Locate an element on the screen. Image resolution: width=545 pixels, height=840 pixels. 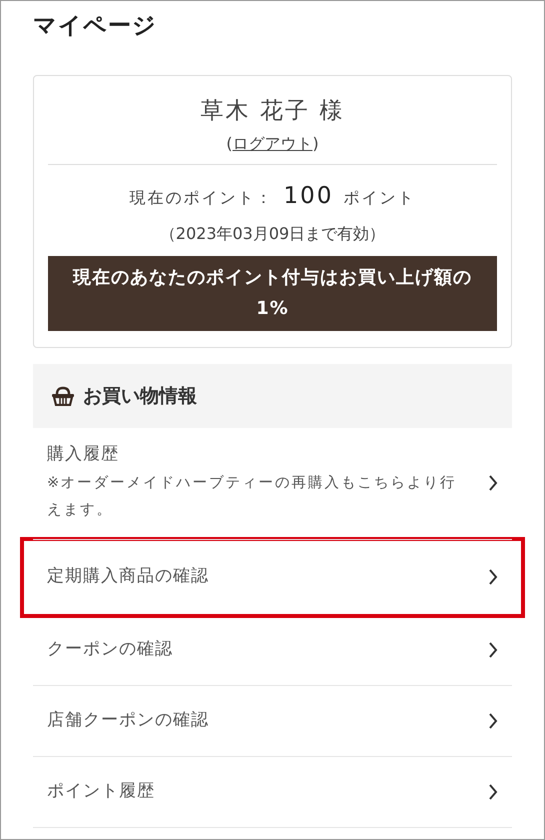
menu-item: 購入履歴 ※オーダーメイドハーブティーの再購入もこちらより行えます。 is located at coordinates (272, 484).